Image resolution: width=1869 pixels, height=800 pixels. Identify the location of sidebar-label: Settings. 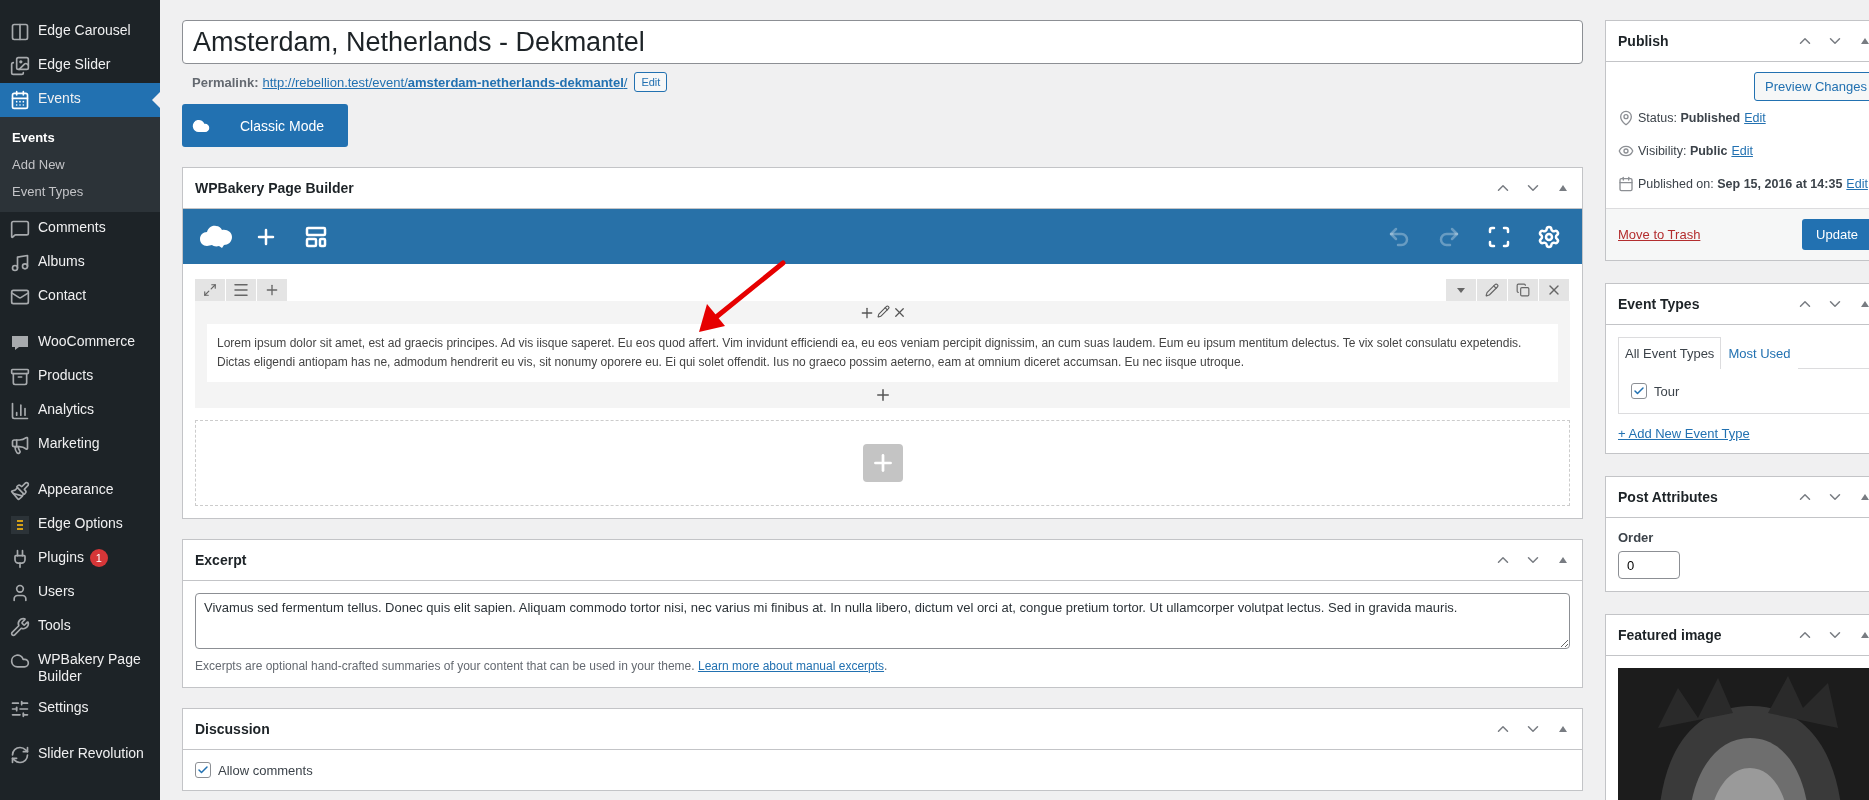
(63, 707).